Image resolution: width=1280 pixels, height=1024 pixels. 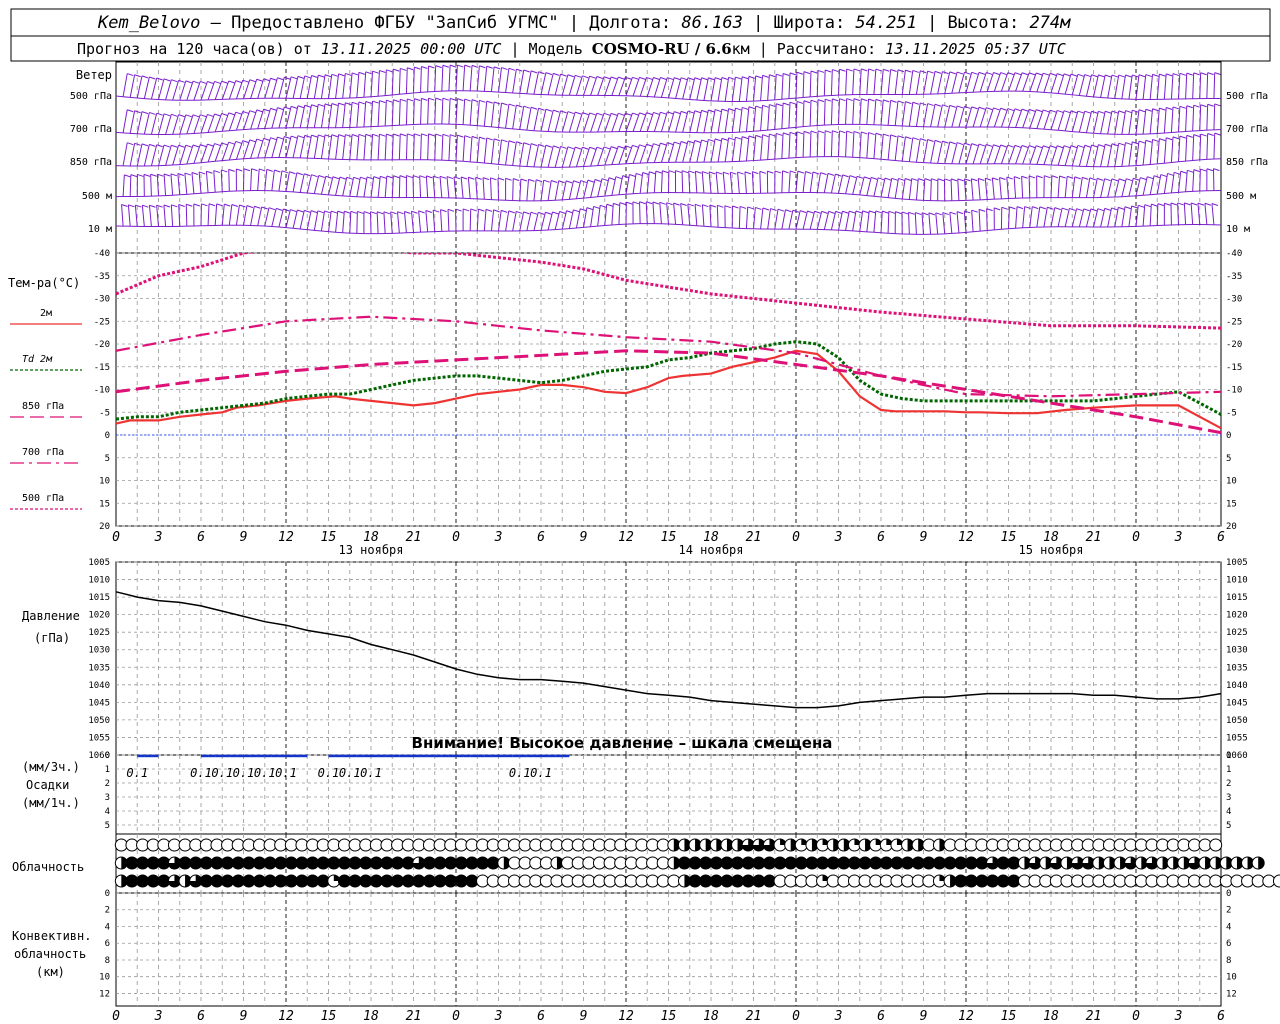 I want to click on longitude-value: 86.163, so click(x=711, y=23).